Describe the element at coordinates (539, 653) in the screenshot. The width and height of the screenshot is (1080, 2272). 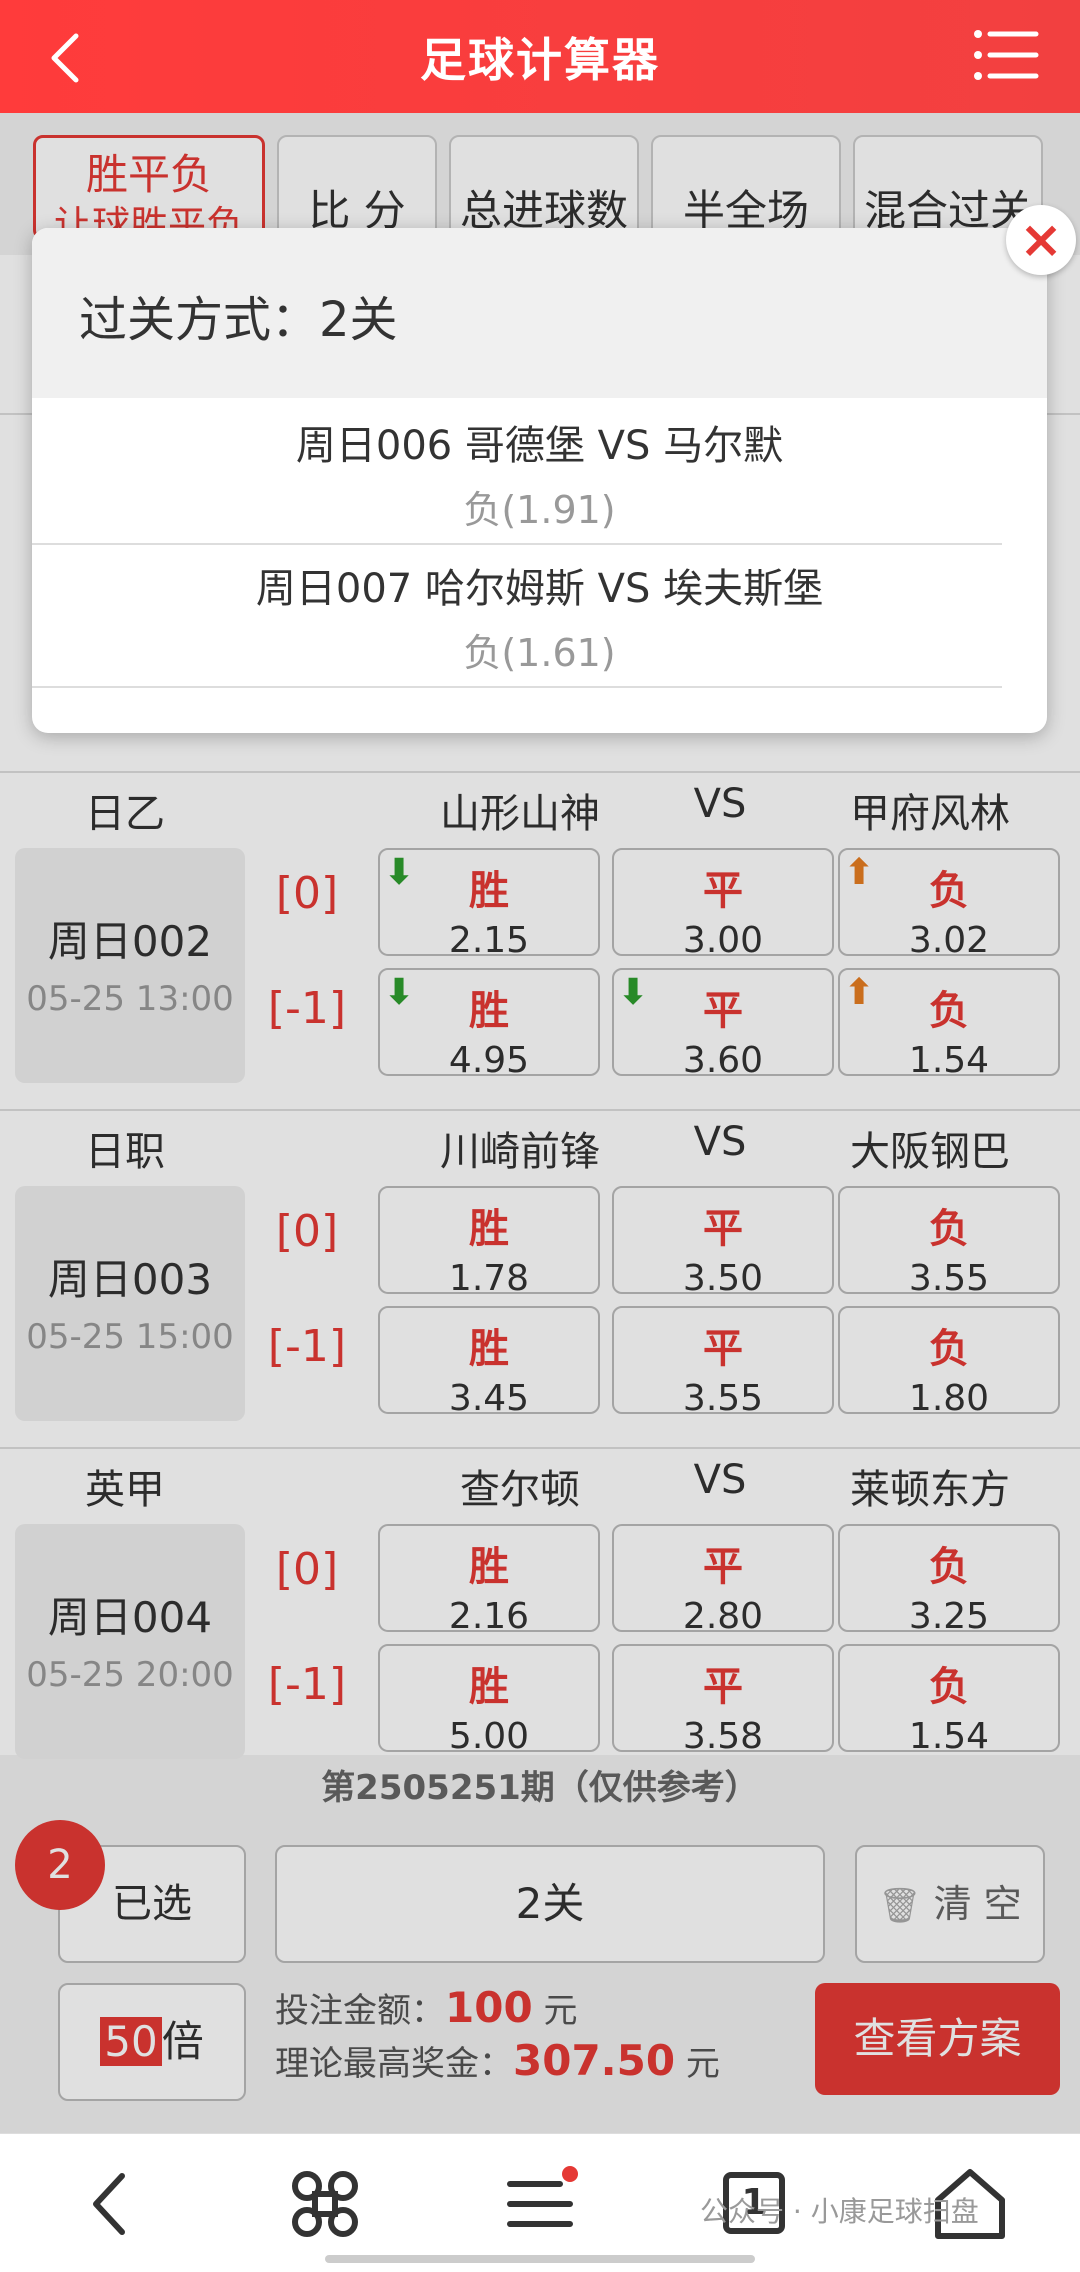
I see `modal-item-pick: 负(1.61)` at that location.